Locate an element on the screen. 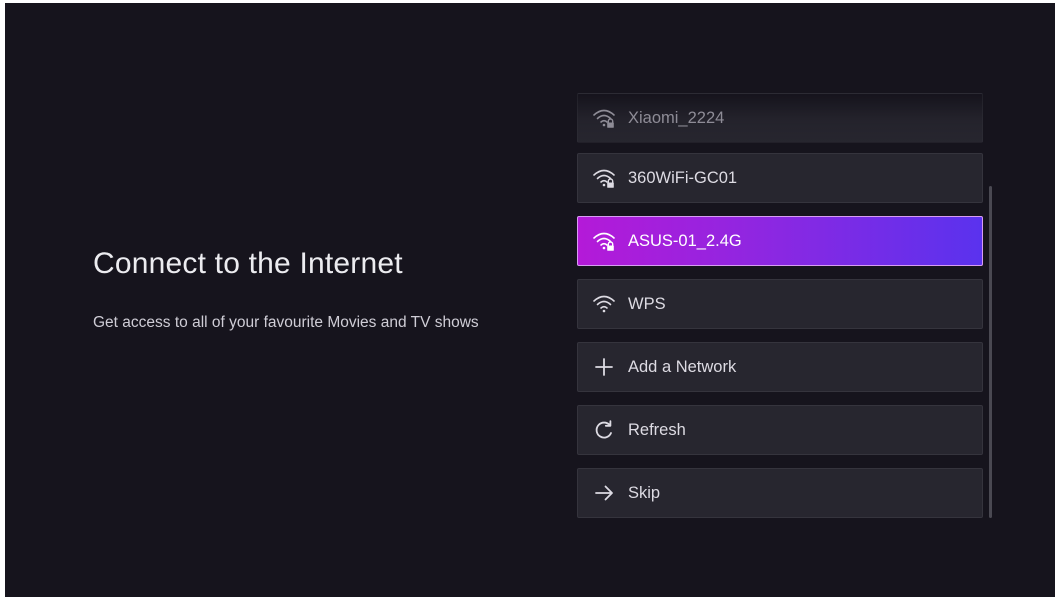  network-label: Xiaomi_2224 is located at coordinates (676, 117).